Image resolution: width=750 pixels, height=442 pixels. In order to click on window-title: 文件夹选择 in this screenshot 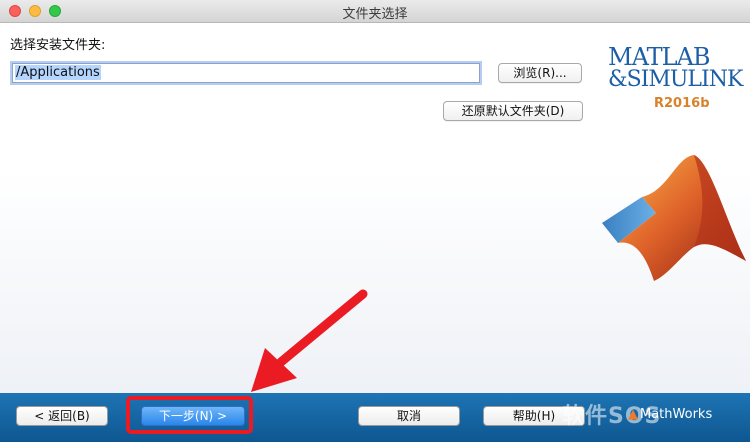, I will do `click(375, 14)`.